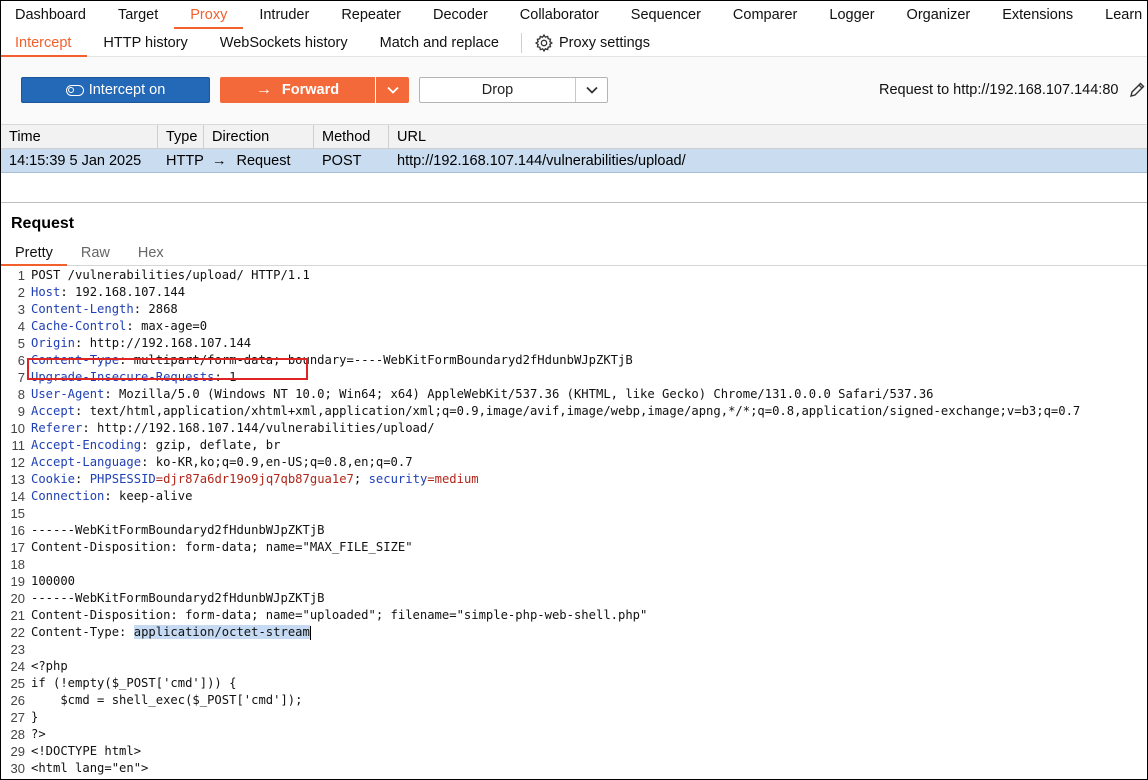 The height and width of the screenshot is (780, 1148). I want to click on code-line: 28 ?>, so click(23, 734).